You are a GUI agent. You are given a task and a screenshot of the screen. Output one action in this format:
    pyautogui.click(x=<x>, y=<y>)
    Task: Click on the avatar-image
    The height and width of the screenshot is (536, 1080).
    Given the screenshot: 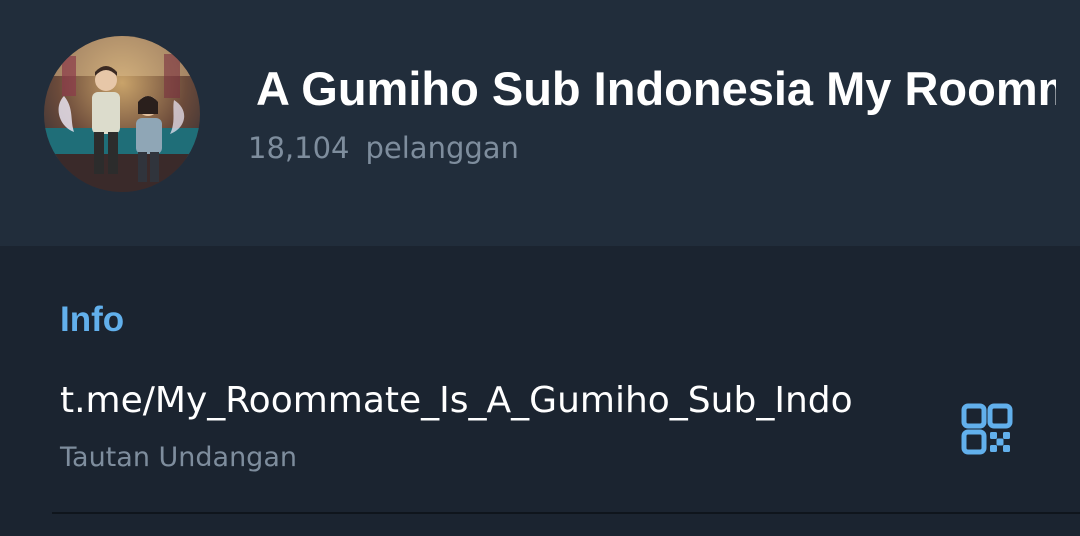 What is the action you would take?
    pyautogui.click(x=122, y=114)
    